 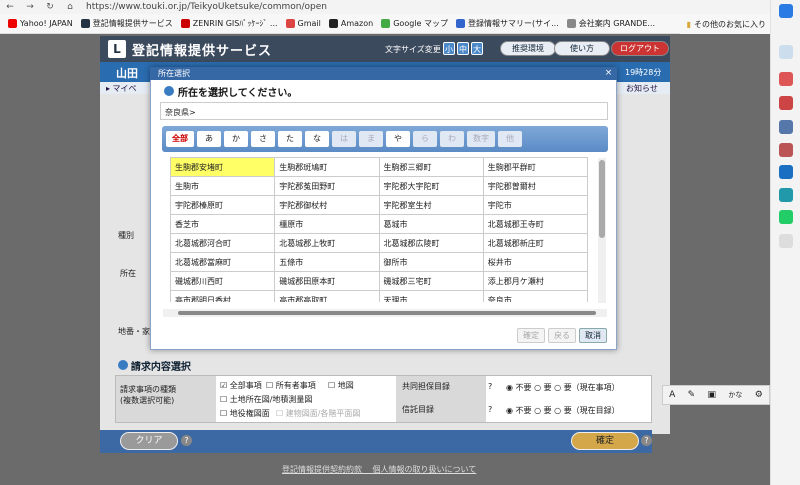 What do you see at coordinates (452, 139) in the screenshot?
I see `tab-10: わ` at bounding box center [452, 139].